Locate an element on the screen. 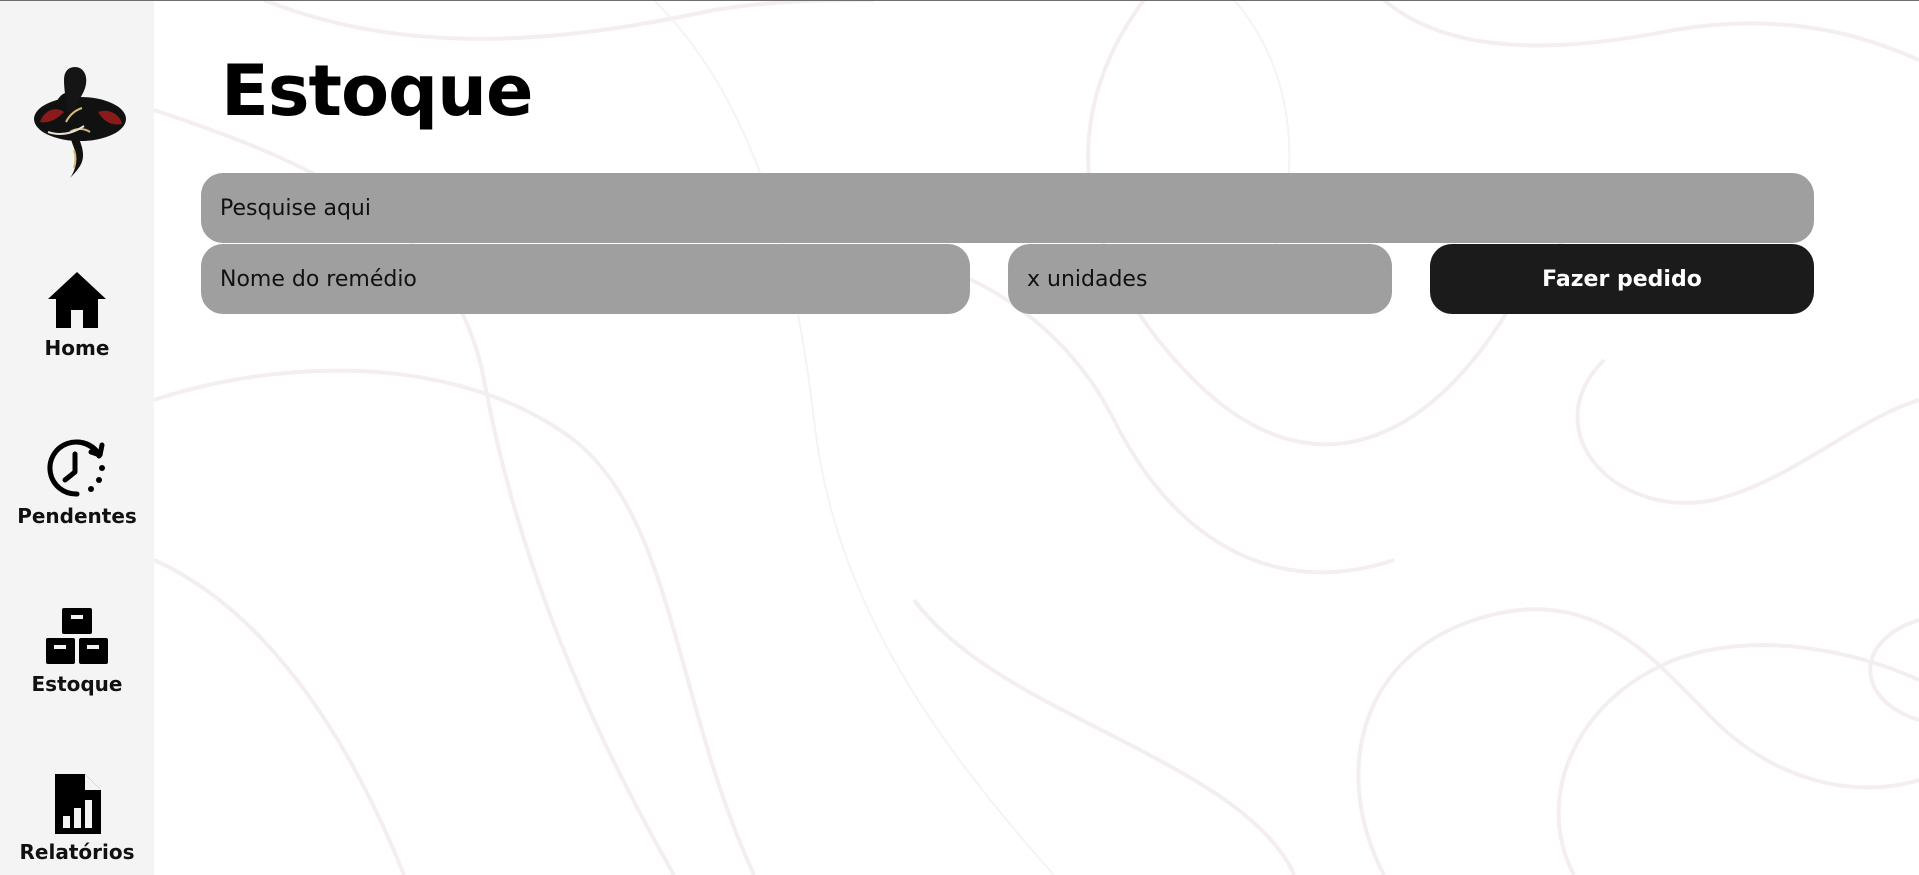 The height and width of the screenshot is (875, 1919). sidebar-item-label: Relatórios is located at coordinates (77, 852).